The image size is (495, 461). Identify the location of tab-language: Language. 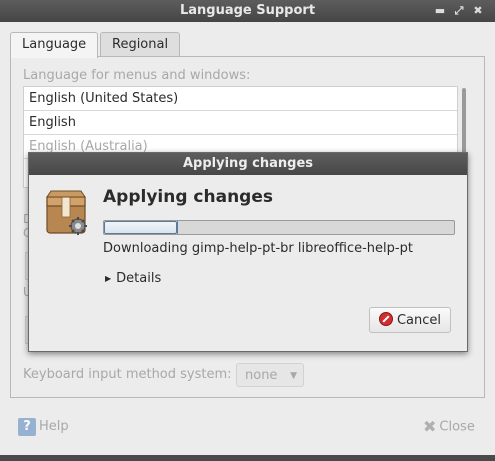
(54, 45).